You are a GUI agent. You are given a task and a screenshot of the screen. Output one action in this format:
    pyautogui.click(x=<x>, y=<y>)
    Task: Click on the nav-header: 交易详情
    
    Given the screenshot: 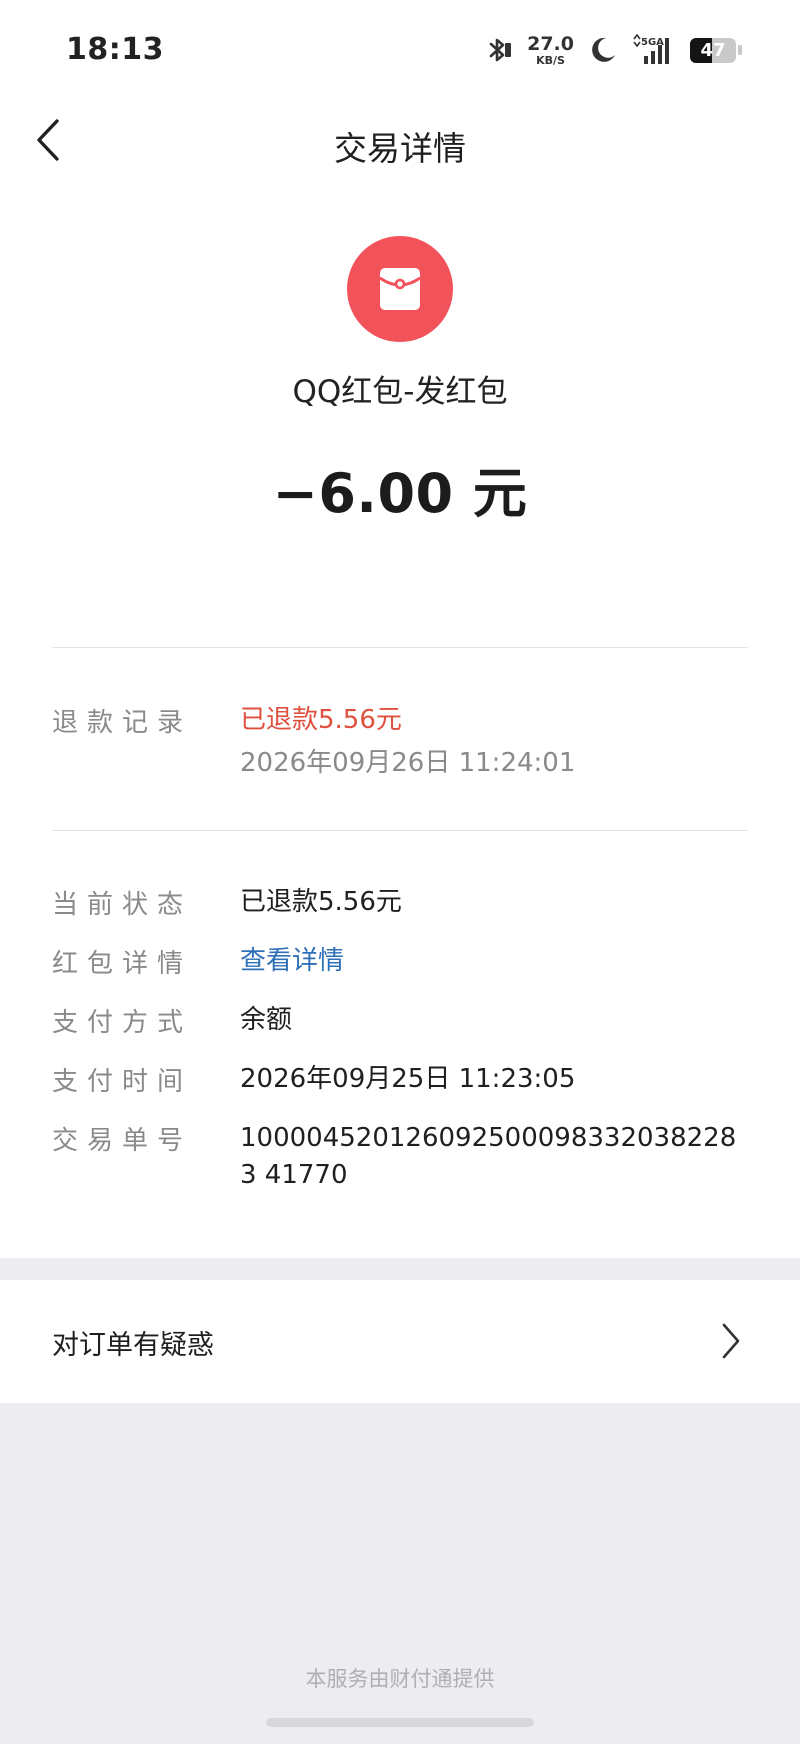 What is the action you would take?
    pyautogui.click(x=400, y=140)
    